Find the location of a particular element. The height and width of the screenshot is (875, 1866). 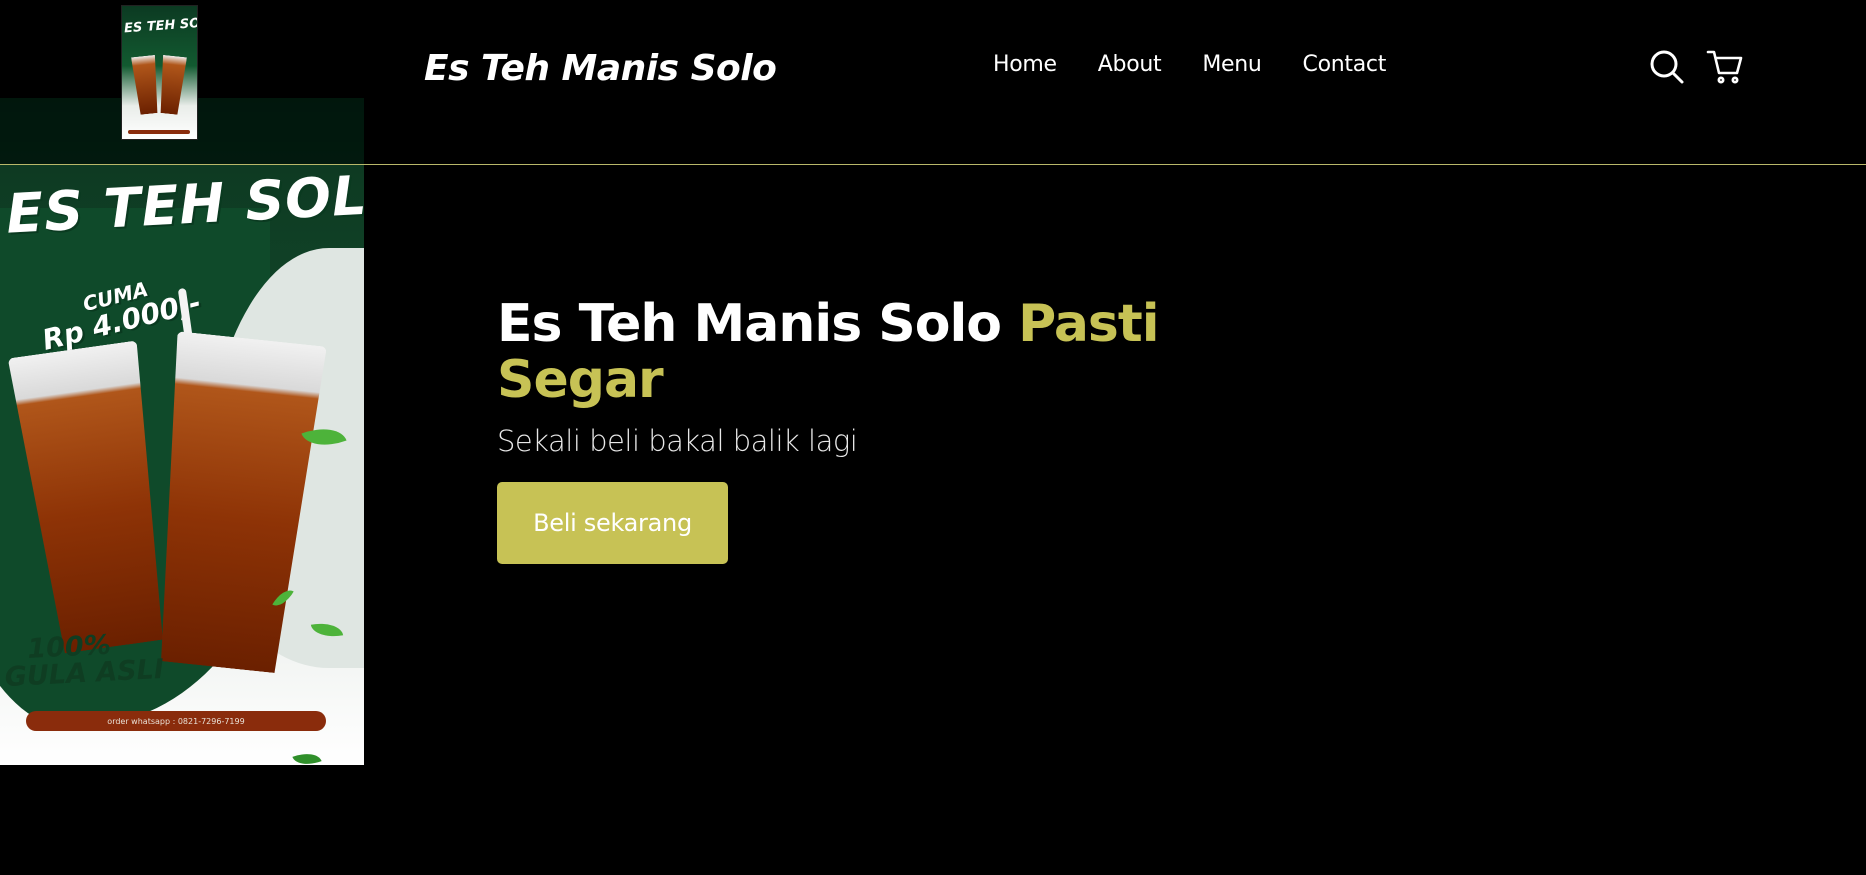

leaf-icon is located at coordinates (307, 756).